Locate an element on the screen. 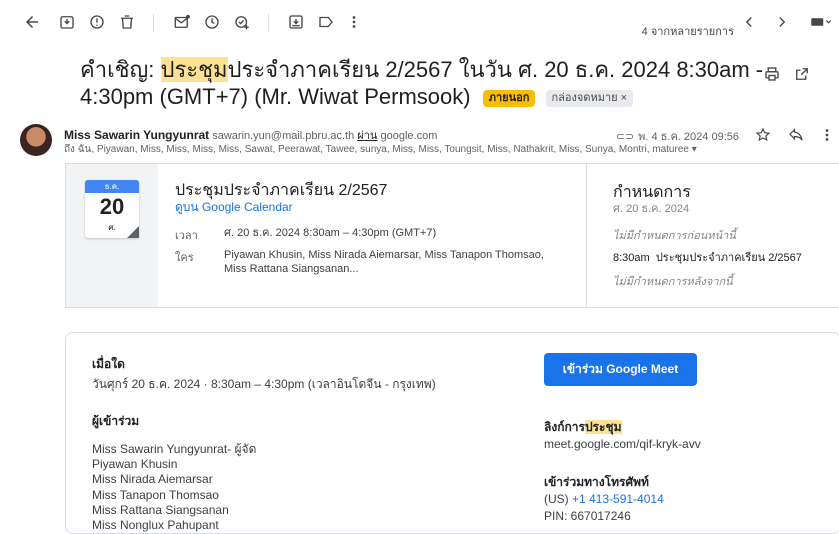 Image resolution: width=839 pixels, height=534 pixels. schedule-none-after: ไม่มีกำหนดการหลังจากนี้ is located at coordinates (673, 282).